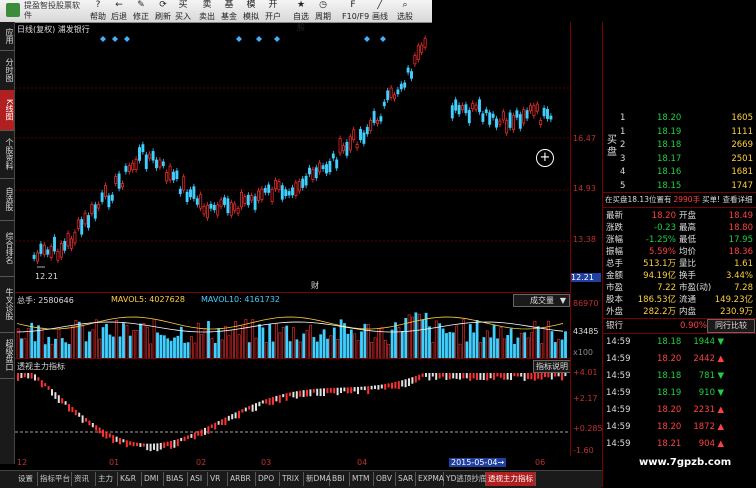  Describe the element at coordinates (130, 479) in the screenshot. I see `indicator-tab-4: K&R` at that location.